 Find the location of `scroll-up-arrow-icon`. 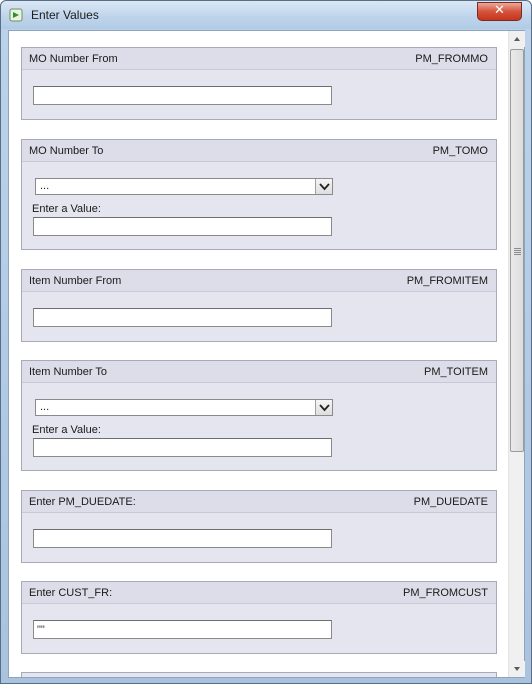

scroll-up-arrow-icon is located at coordinates (517, 39).